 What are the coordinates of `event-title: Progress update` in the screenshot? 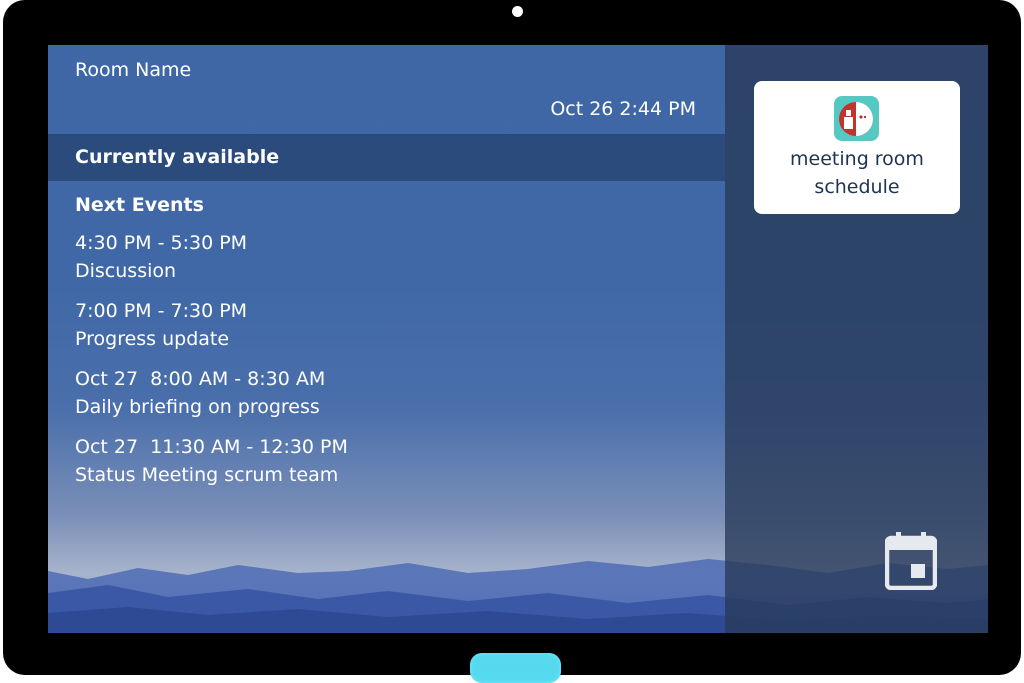 It's located at (152, 339).